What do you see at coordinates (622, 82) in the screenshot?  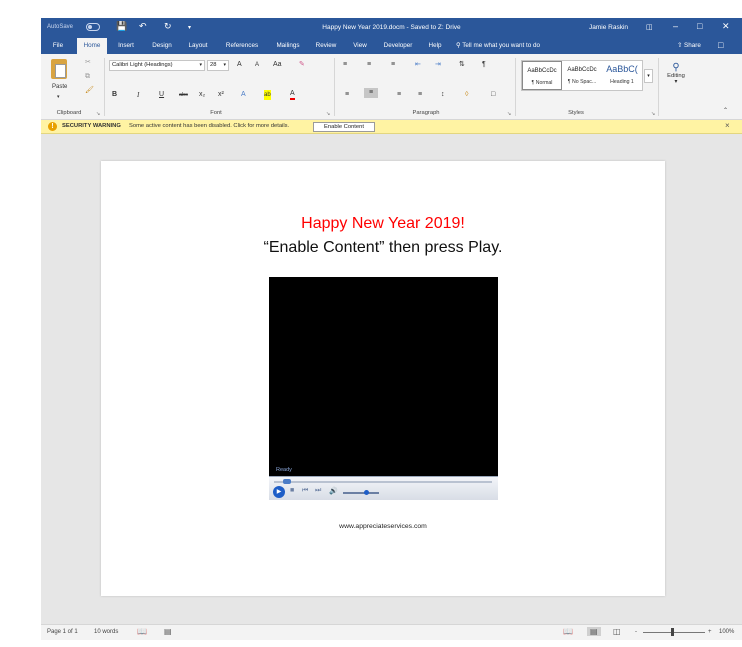 I see `style-name: Heading 1` at bounding box center [622, 82].